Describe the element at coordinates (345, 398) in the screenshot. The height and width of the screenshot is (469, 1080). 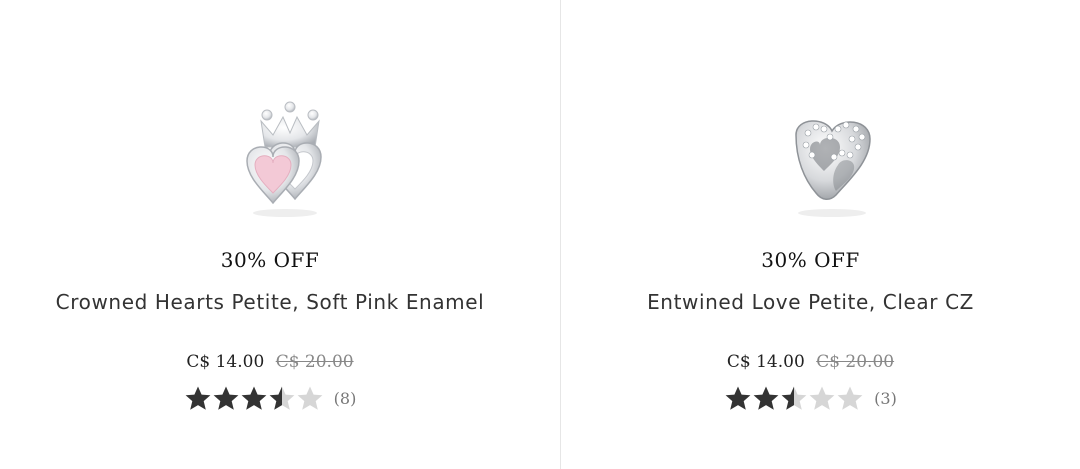
I see `review-count: (8)` at that location.